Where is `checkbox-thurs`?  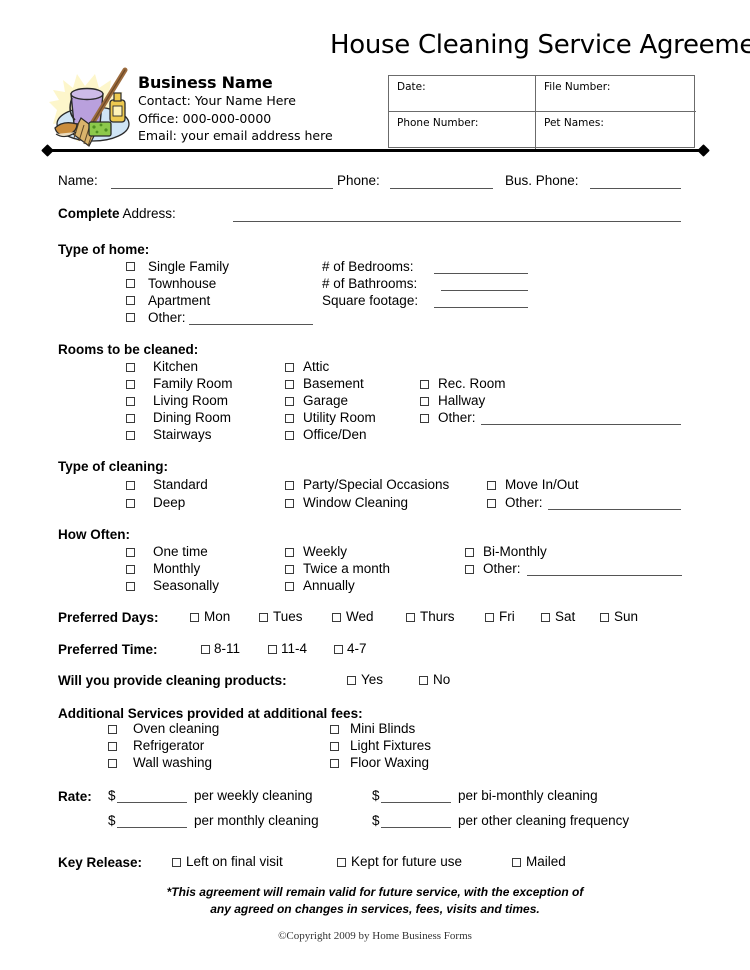 checkbox-thurs is located at coordinates (410, 617).